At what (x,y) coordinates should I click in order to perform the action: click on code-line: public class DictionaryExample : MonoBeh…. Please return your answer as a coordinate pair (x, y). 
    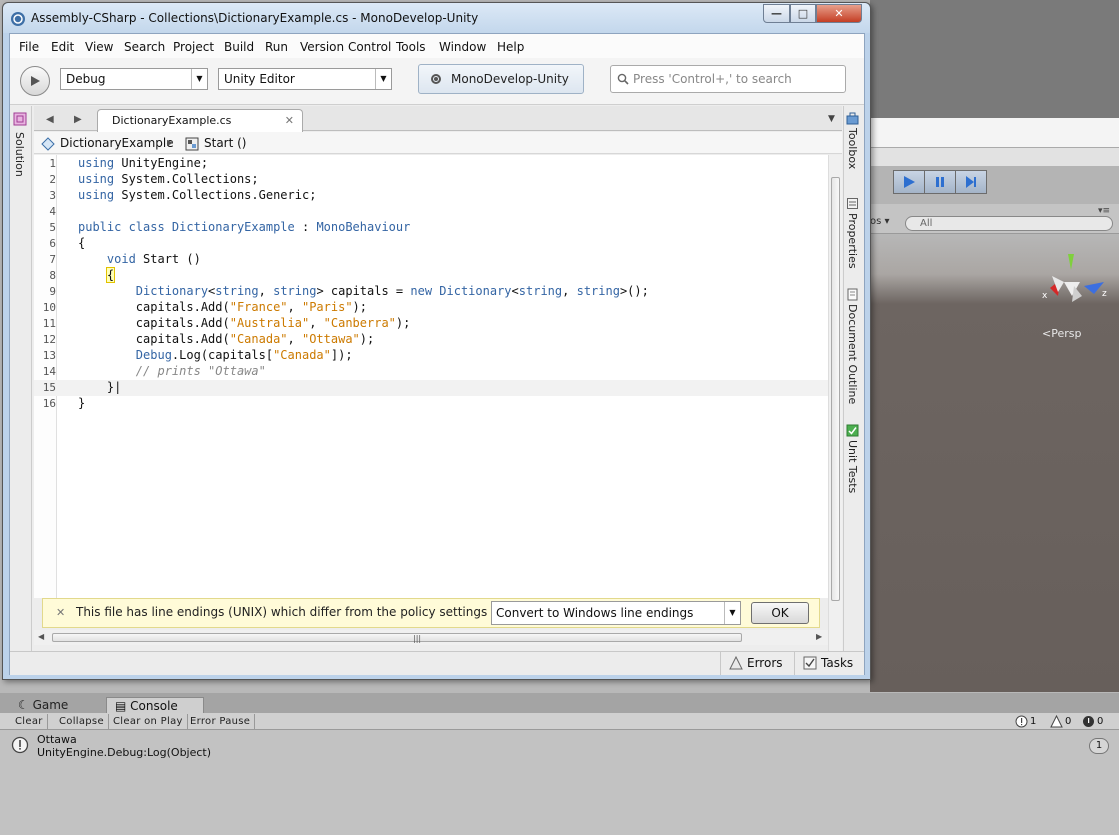
    Looking at the image, I should click on (244, 228).